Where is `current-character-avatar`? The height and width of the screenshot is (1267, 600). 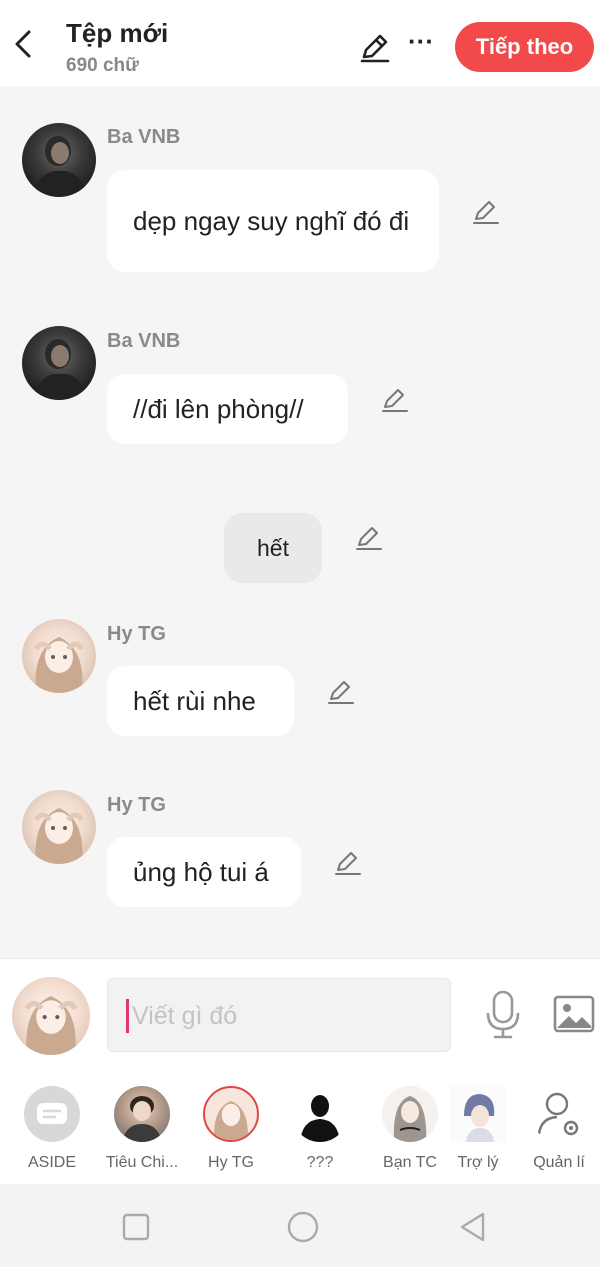
current-character-avatar is located at coordinates (51, 1016).